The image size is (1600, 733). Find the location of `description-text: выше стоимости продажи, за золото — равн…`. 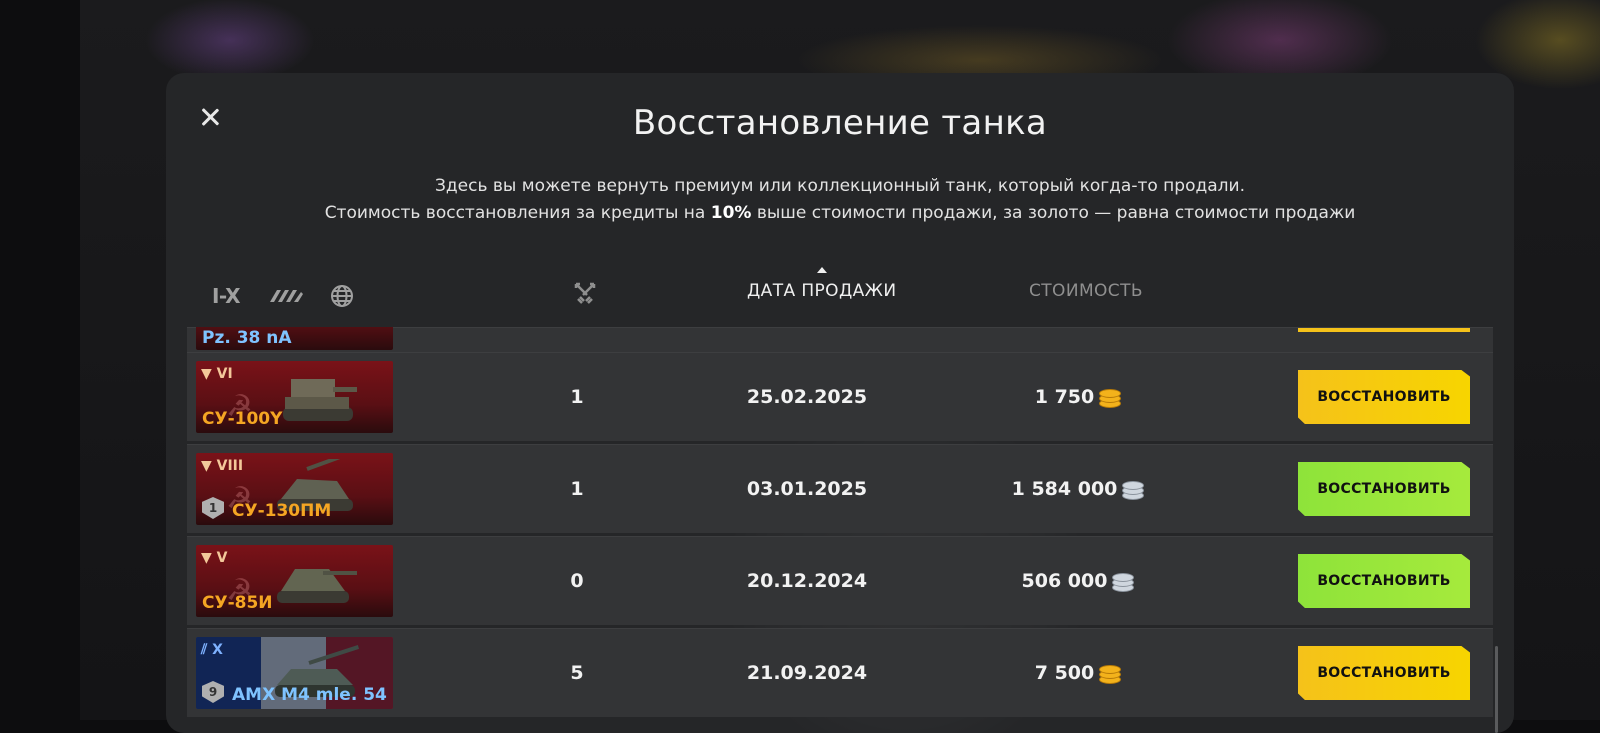

description-text: выше стоимости продажи, за золото — равн… is located at coordinates (1053, 213).